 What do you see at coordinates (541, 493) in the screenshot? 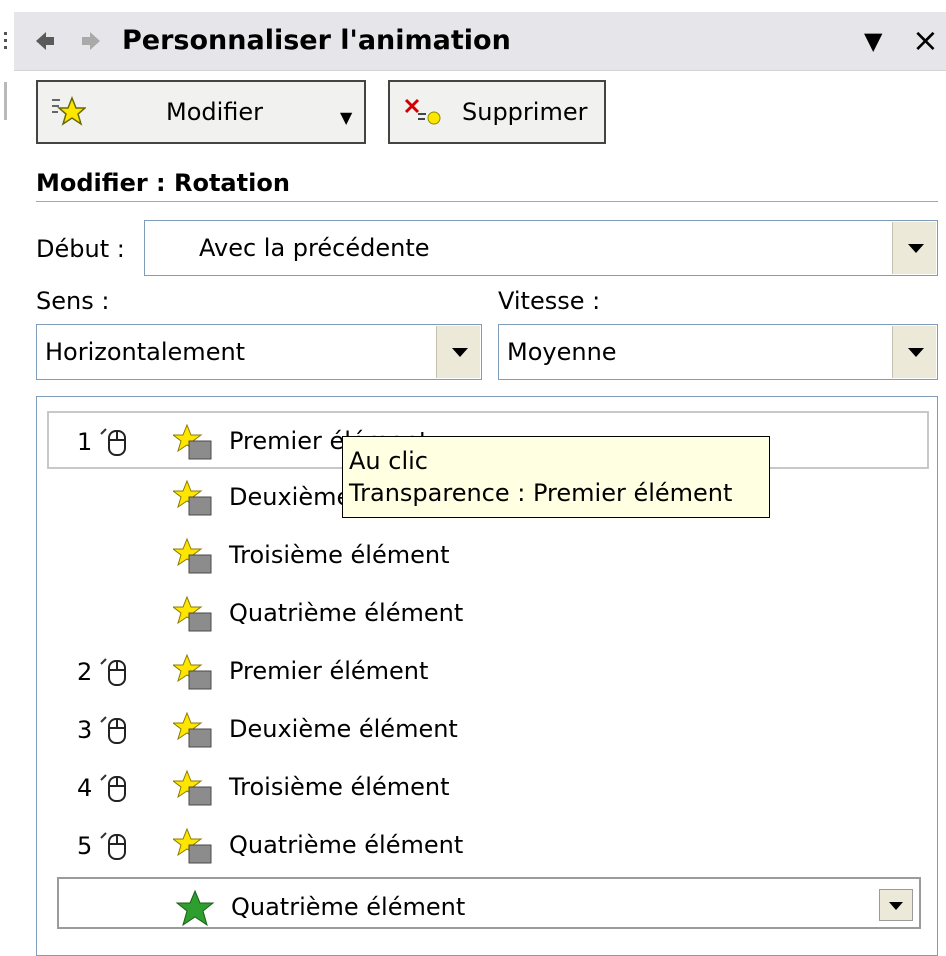
I see `tooltip-effect-text: Transparence : Premier élément` at bounding box center [541, 493].